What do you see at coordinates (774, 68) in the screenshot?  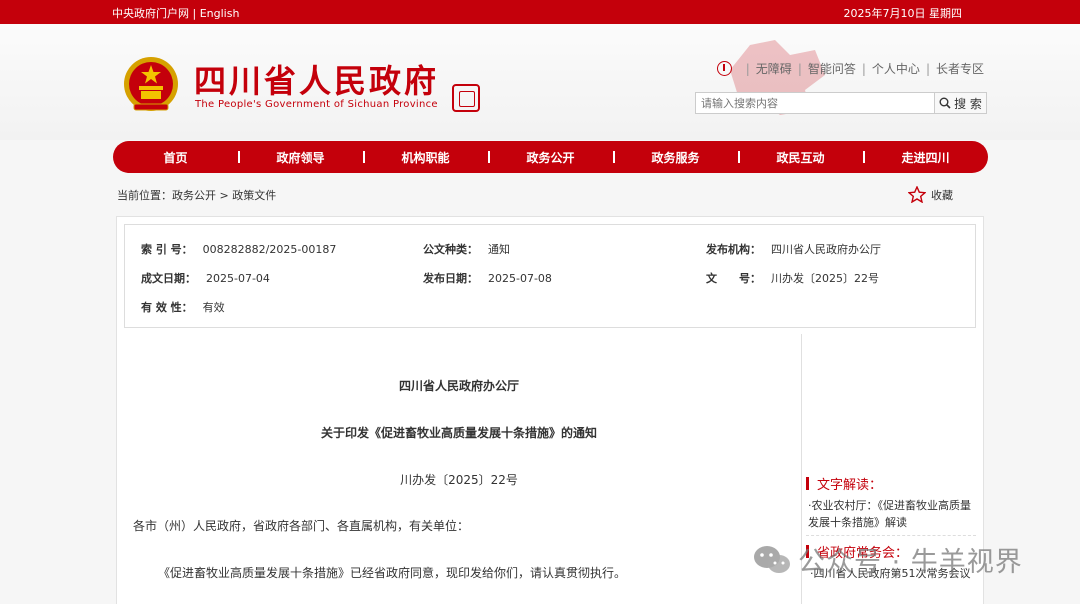 I see `accessibility-link: 无障碍` at bounding box center [774, 68].